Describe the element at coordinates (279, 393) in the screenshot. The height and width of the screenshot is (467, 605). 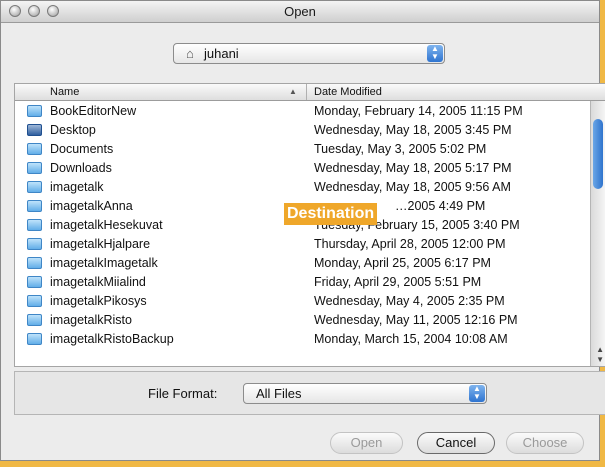
I see `file-format-value: All Files` at that location.